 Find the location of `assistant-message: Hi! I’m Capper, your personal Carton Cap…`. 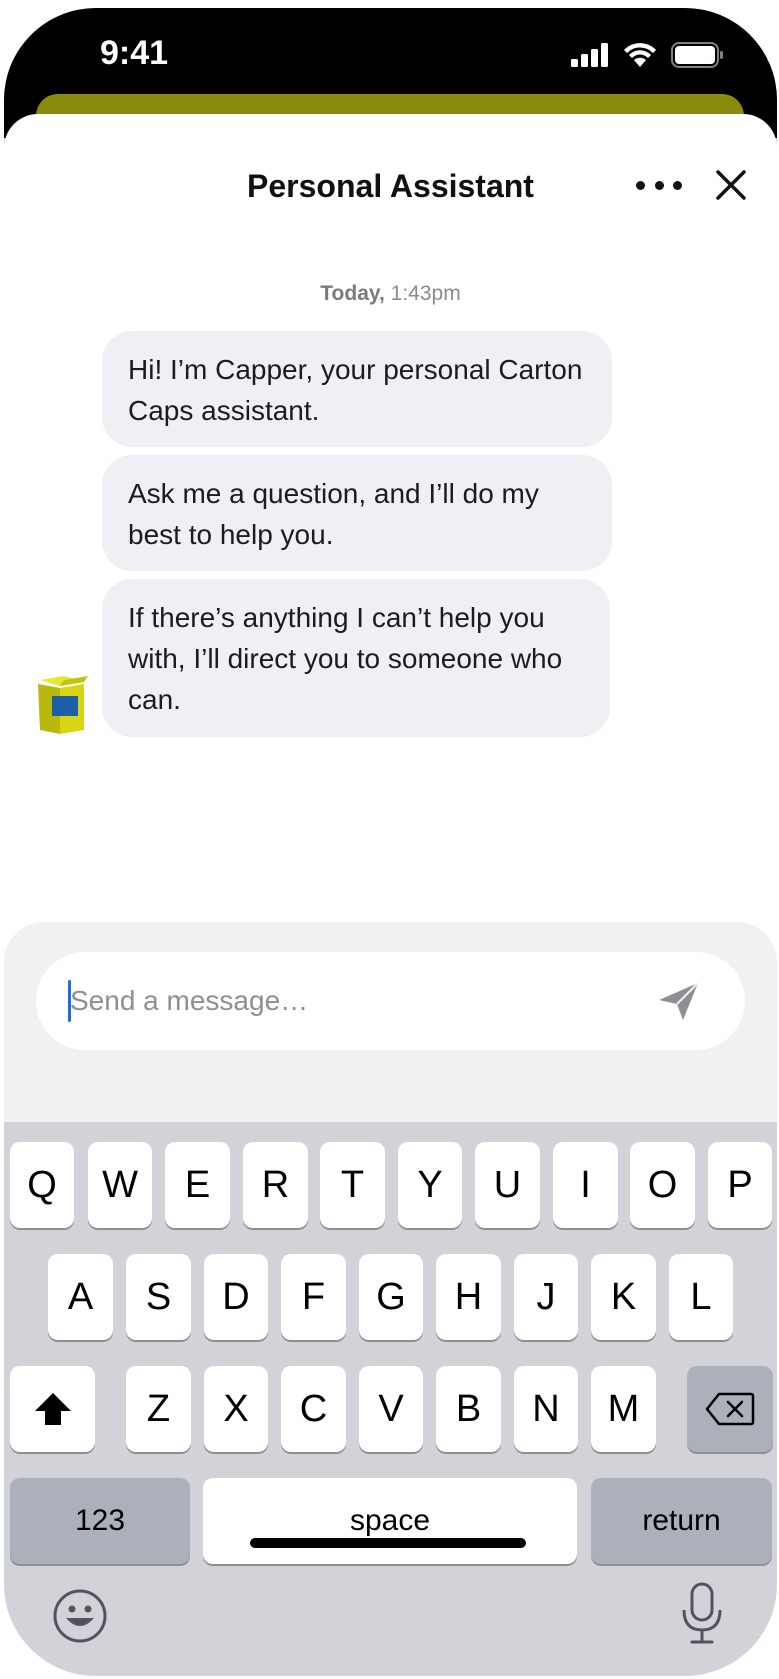

assistant-message: Hi! I’m Capper, your personal Carton Cap… is located at coordinates (357, 389).